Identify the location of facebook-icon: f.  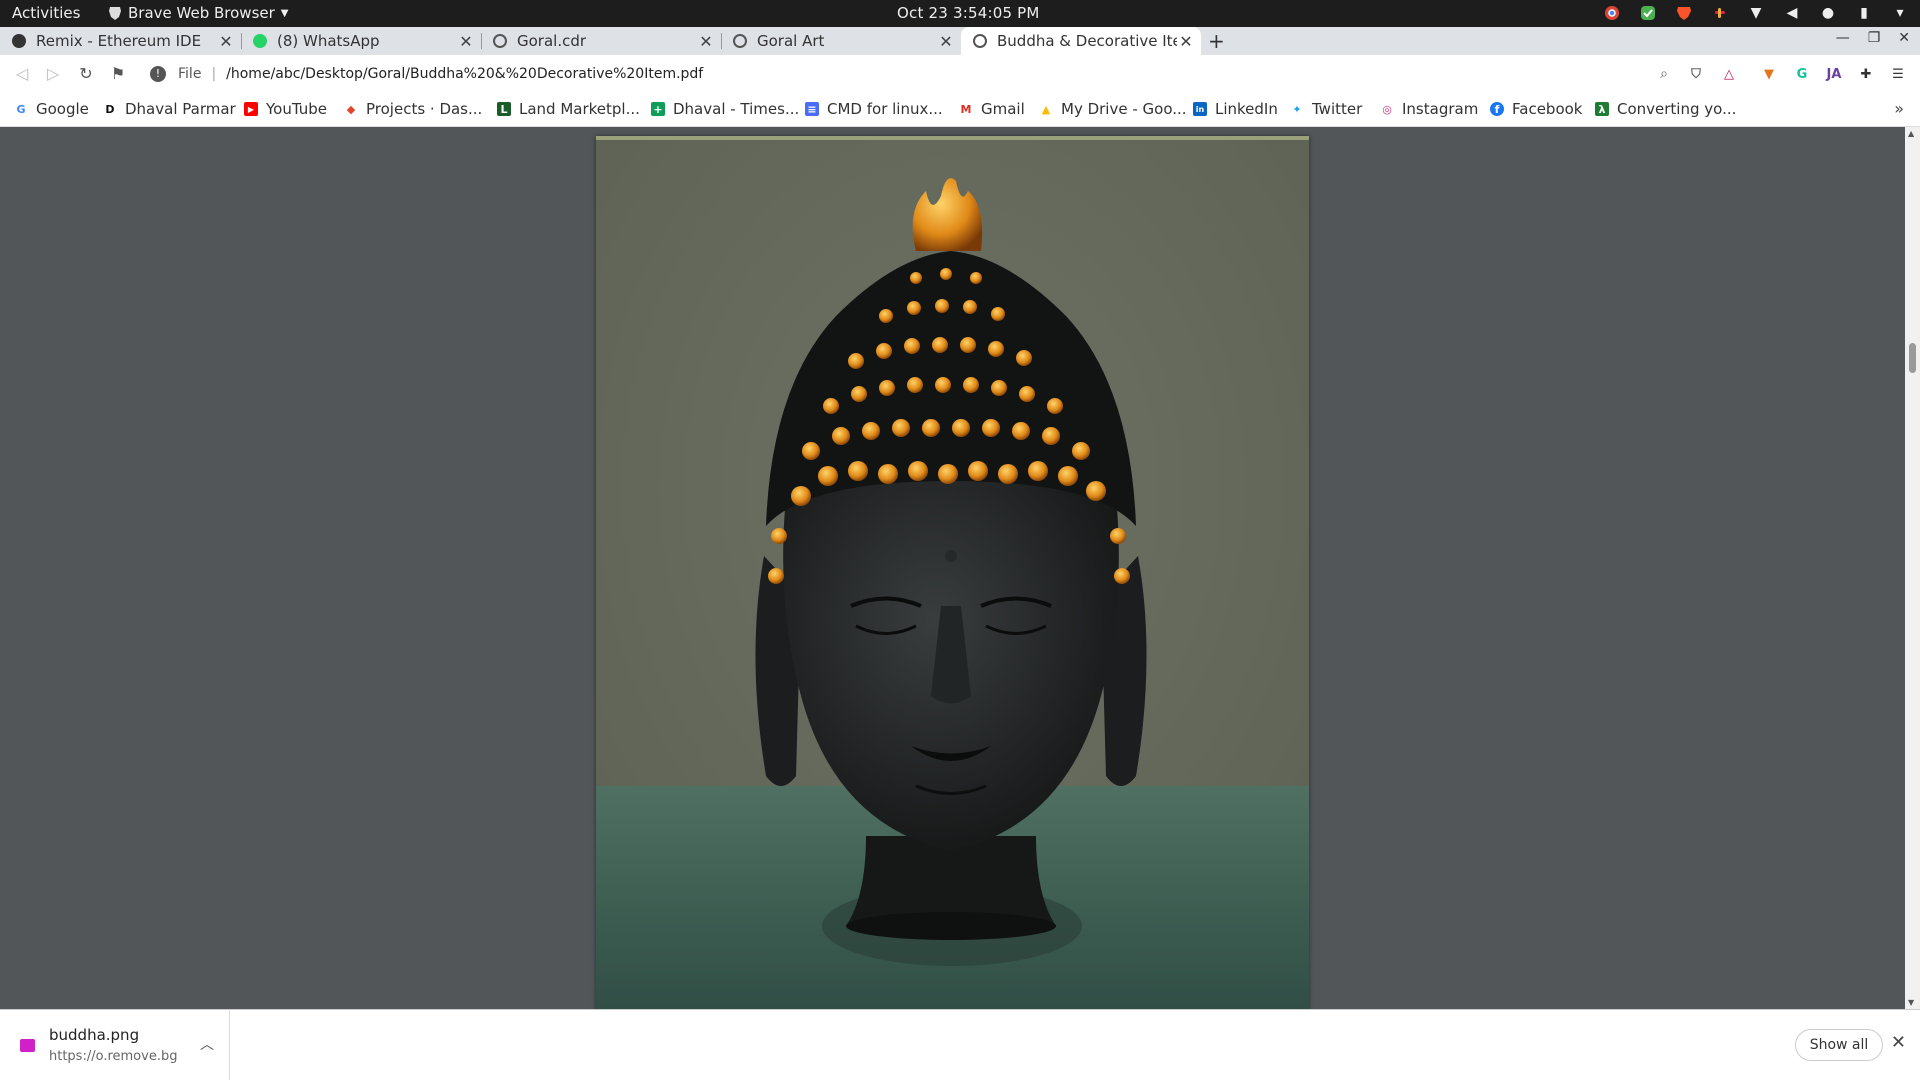
(1497, 109).